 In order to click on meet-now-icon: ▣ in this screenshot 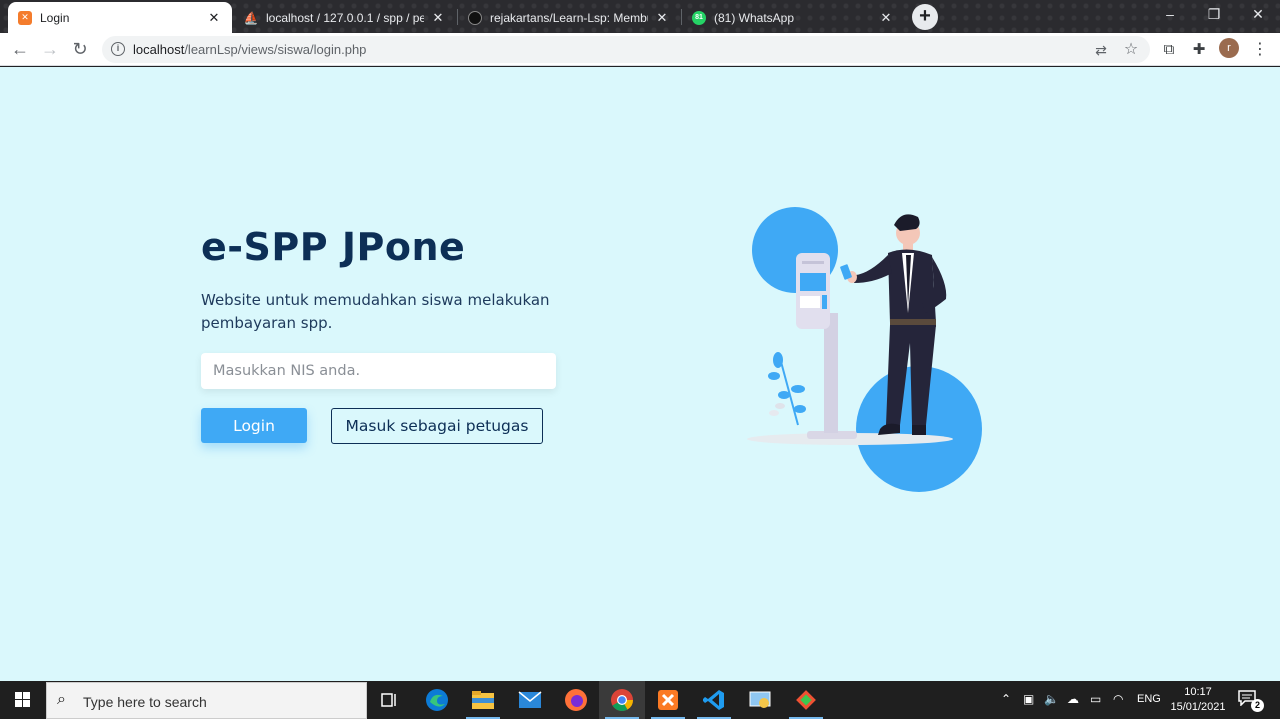, I will do `click(1028, 699)`.